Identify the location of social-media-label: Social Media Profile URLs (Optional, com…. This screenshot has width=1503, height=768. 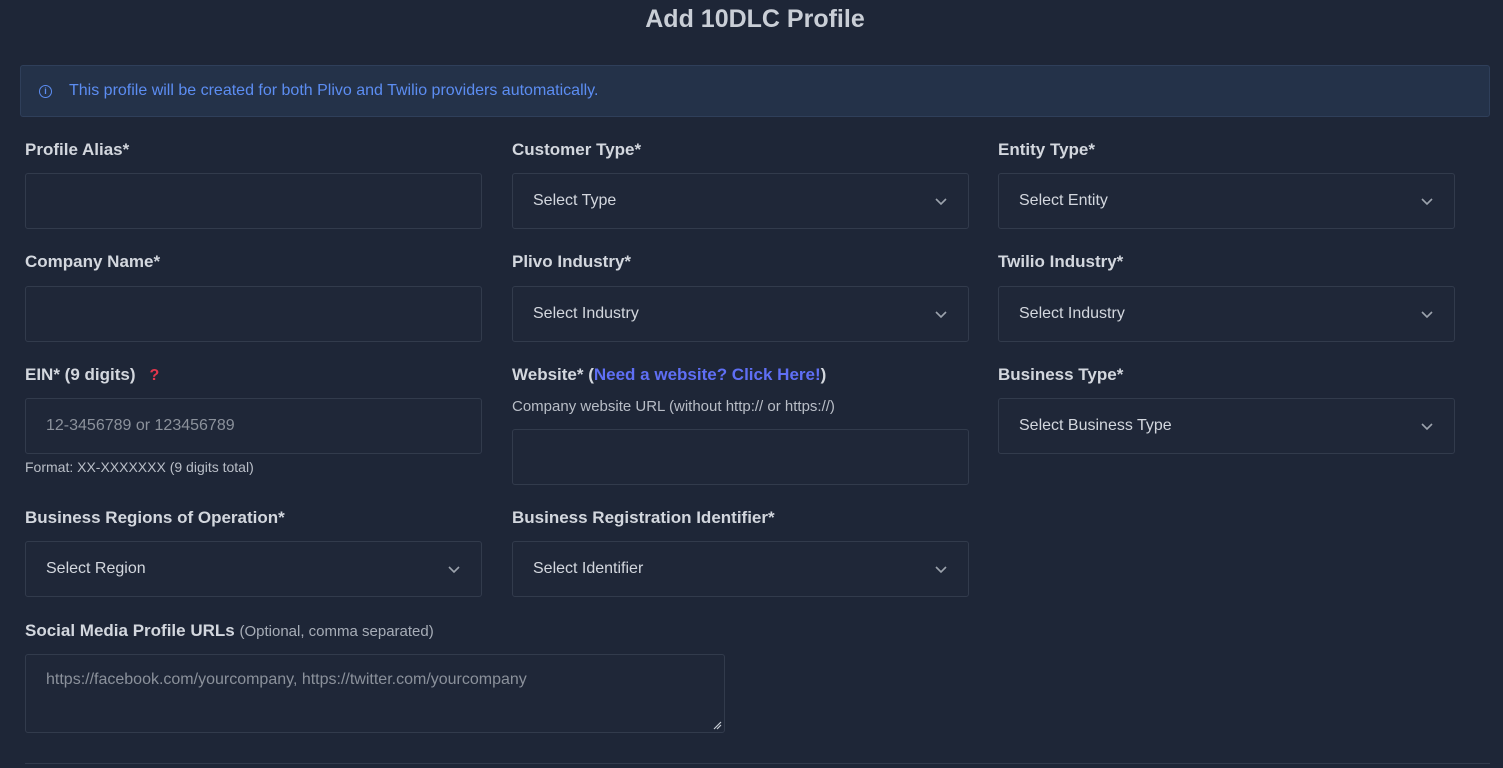
(229, 631).